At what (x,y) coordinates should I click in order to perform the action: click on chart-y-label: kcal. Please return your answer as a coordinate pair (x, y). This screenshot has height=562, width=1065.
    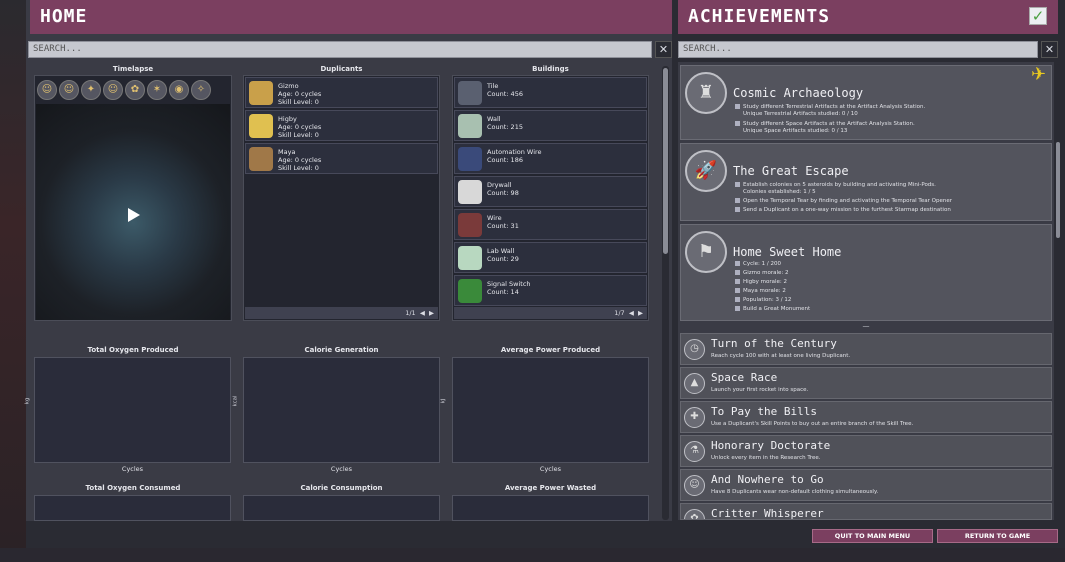
    Looking at the image, I should click on (235, 401).